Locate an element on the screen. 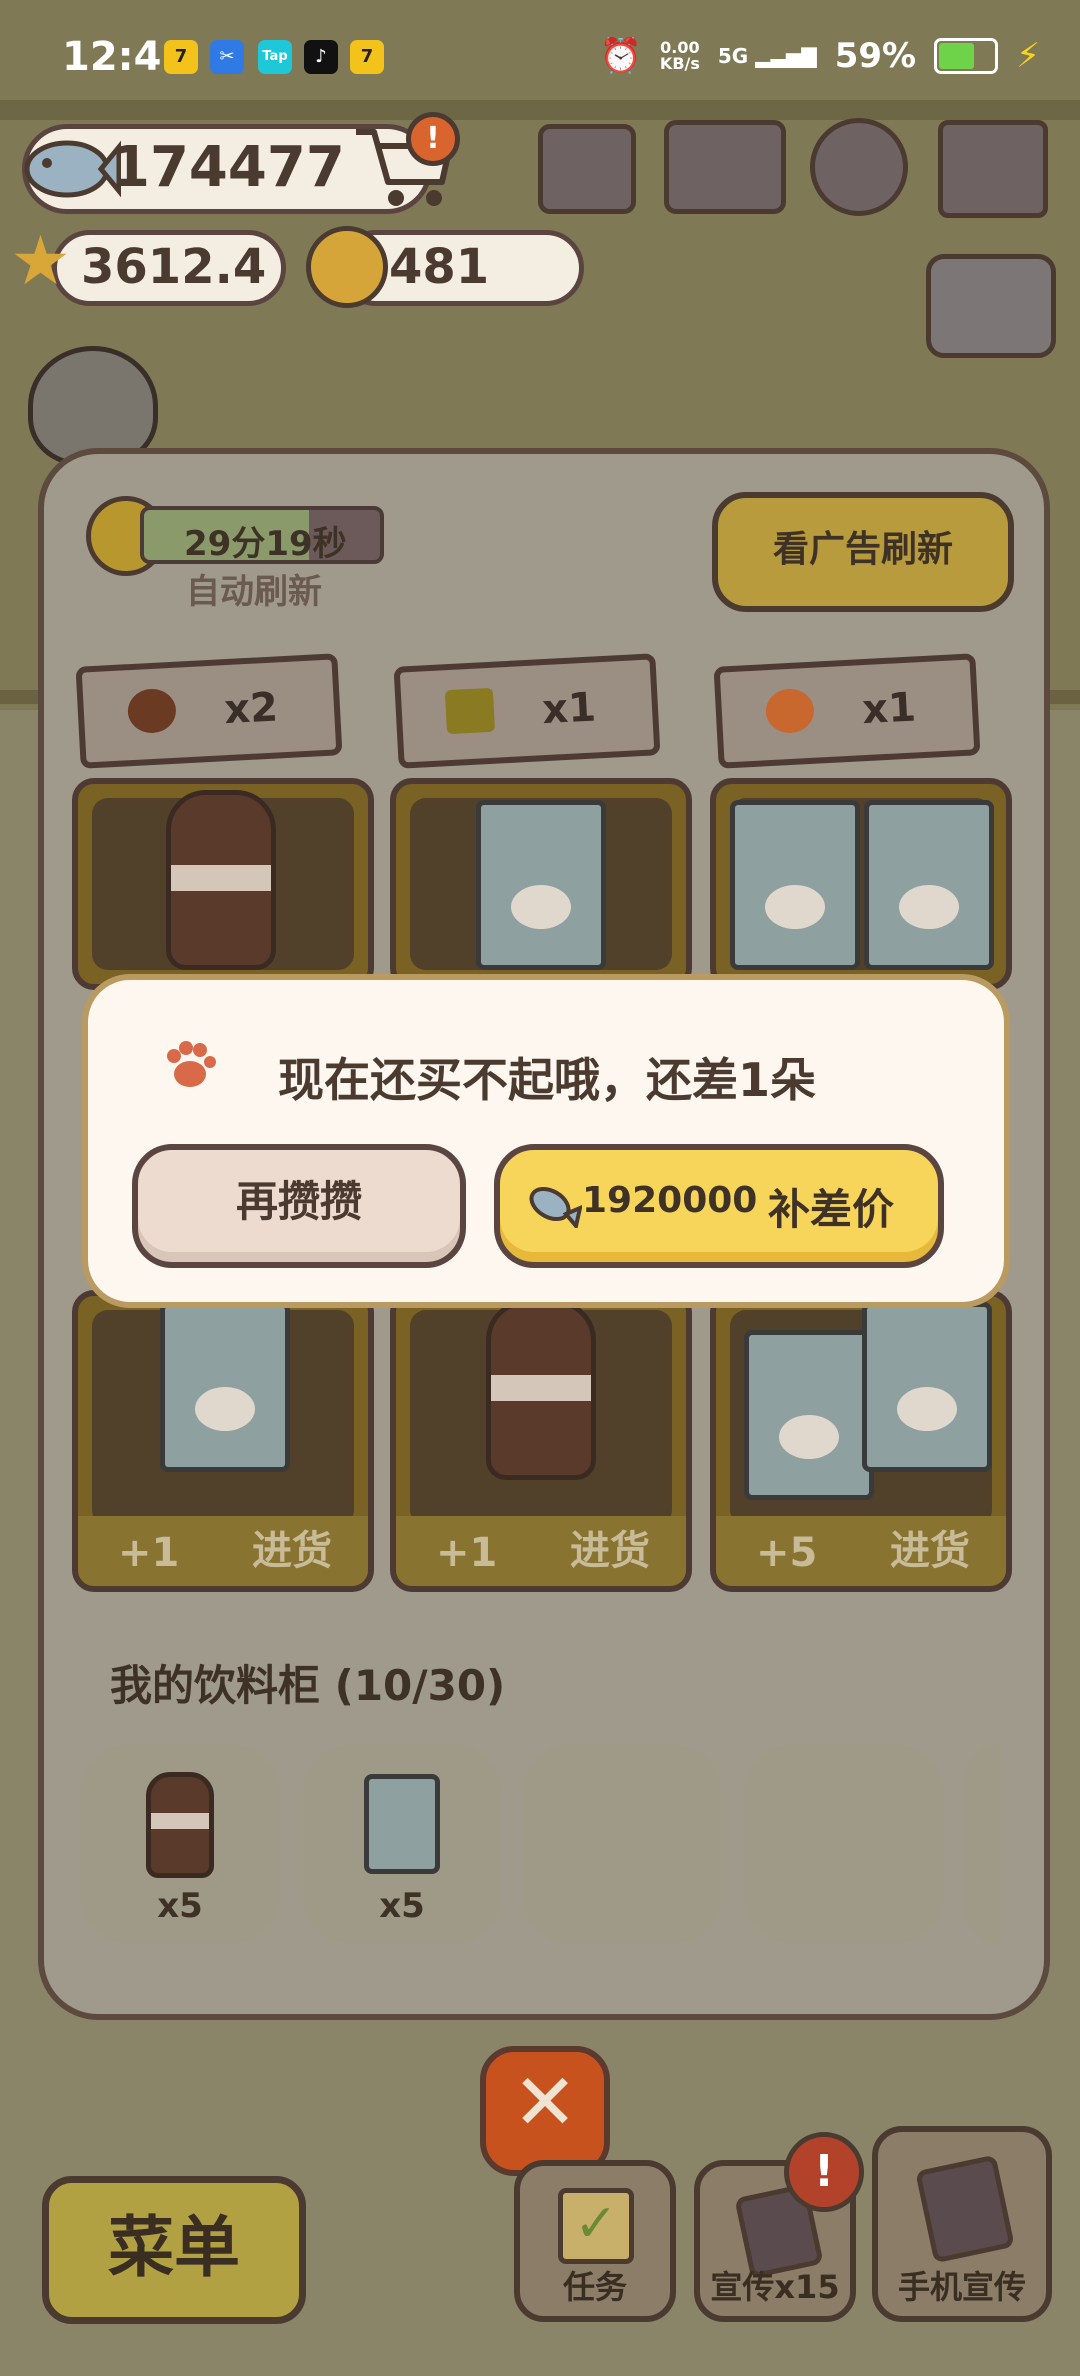 This screenshot has width=1080, height=2376. requirement-sign-1: x2 is located at coordinates (209, 711).